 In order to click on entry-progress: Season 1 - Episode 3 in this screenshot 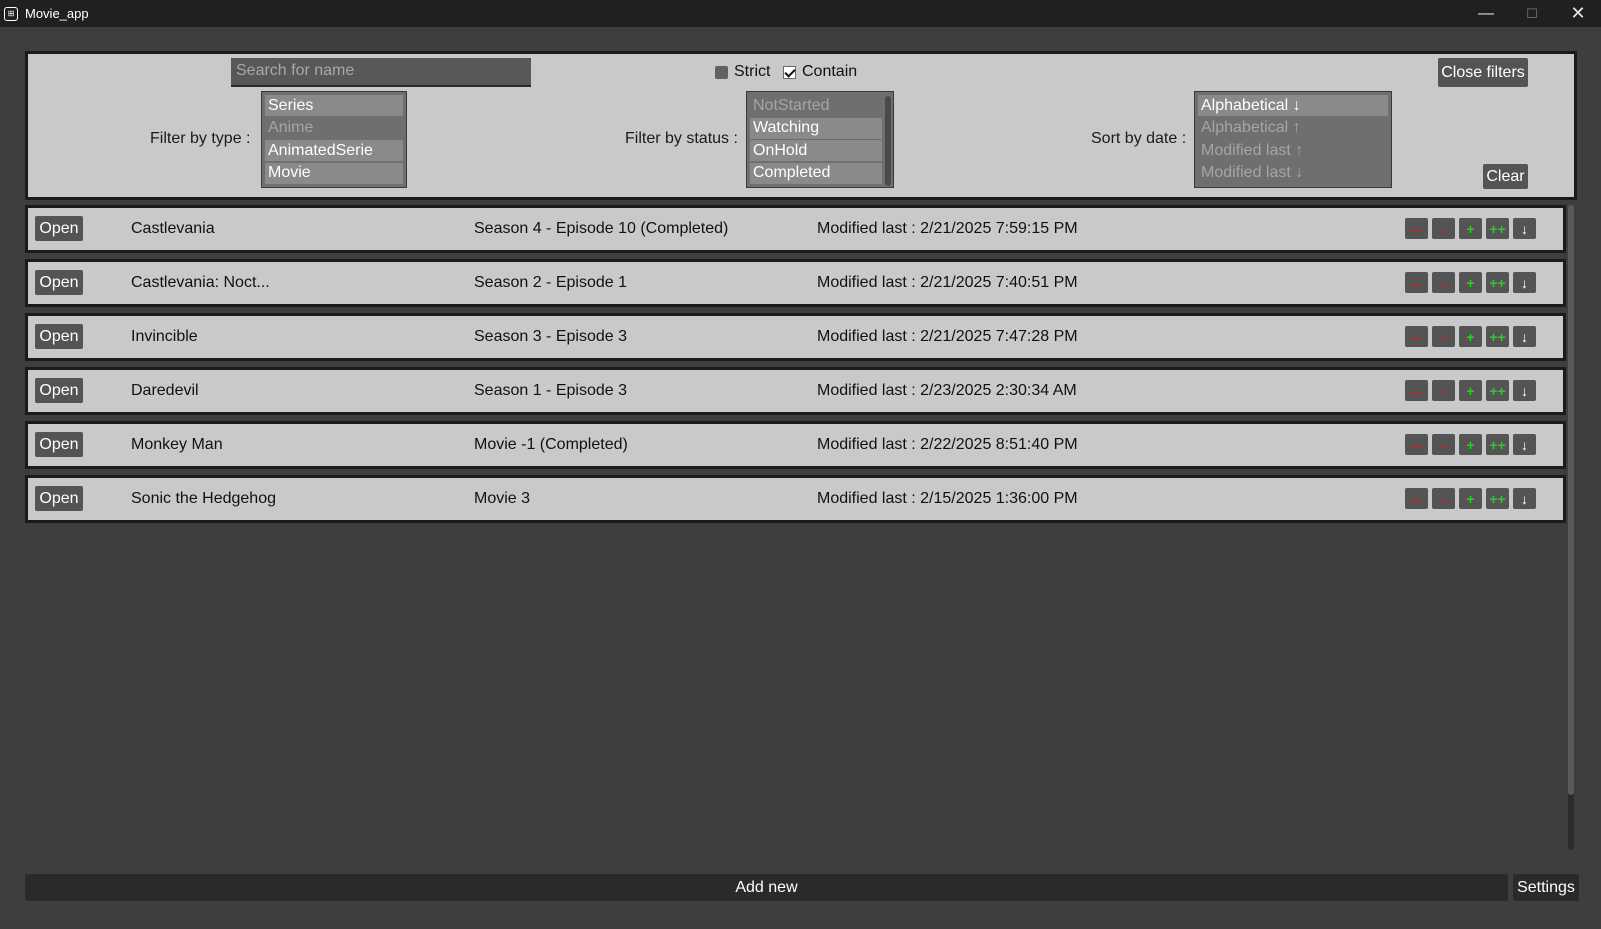, I will do `click(550, 390)`.